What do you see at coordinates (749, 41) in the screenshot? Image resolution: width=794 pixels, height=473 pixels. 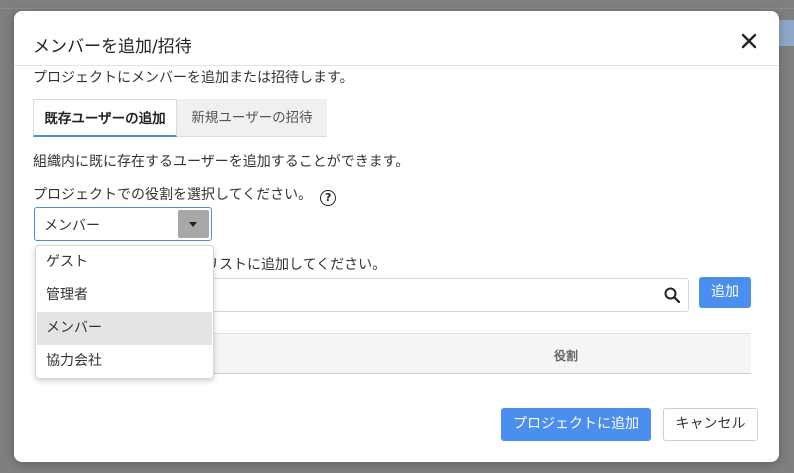 I see `close-icon` at bounding box center [749, 41].